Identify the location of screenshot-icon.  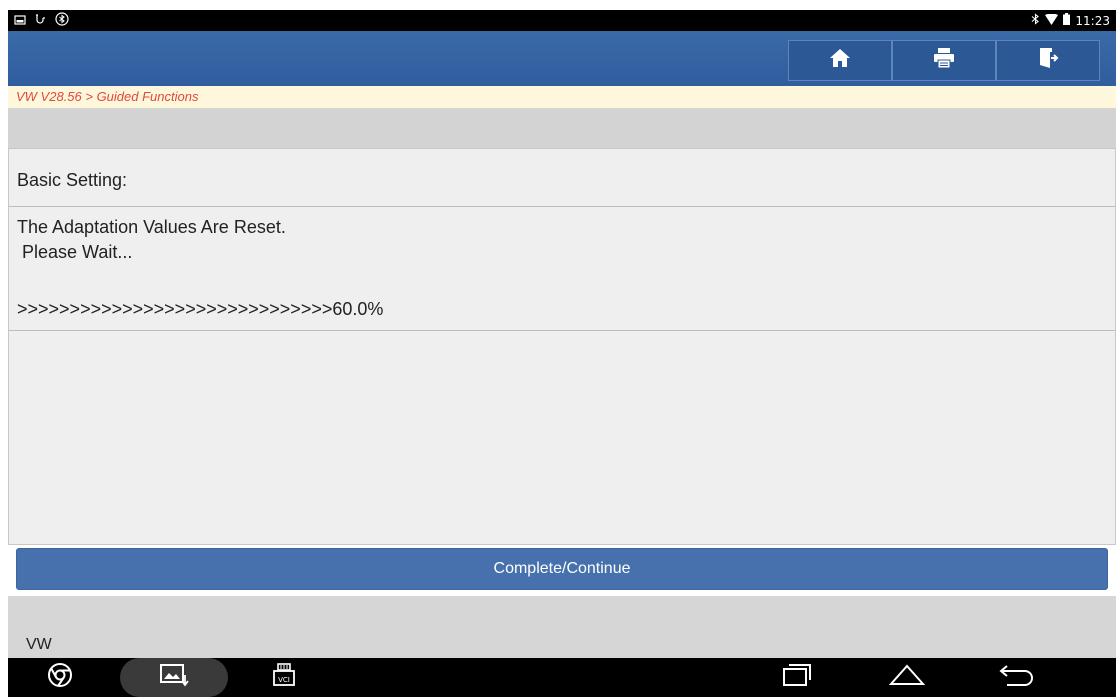
(20, 22).